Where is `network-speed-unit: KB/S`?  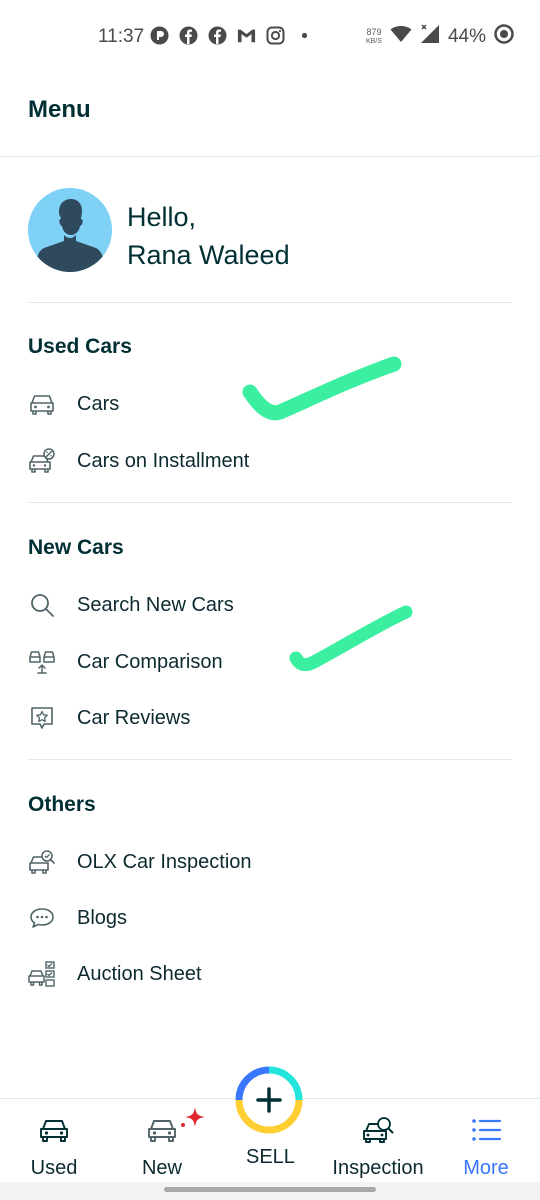 network-speed-unit: KB/S is located at coordinates (374, 41).